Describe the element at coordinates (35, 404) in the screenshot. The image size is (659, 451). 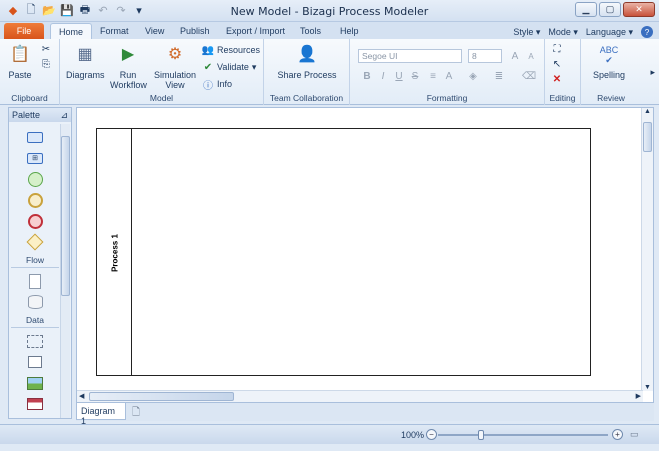
I see `header-shape-icon` at that location.